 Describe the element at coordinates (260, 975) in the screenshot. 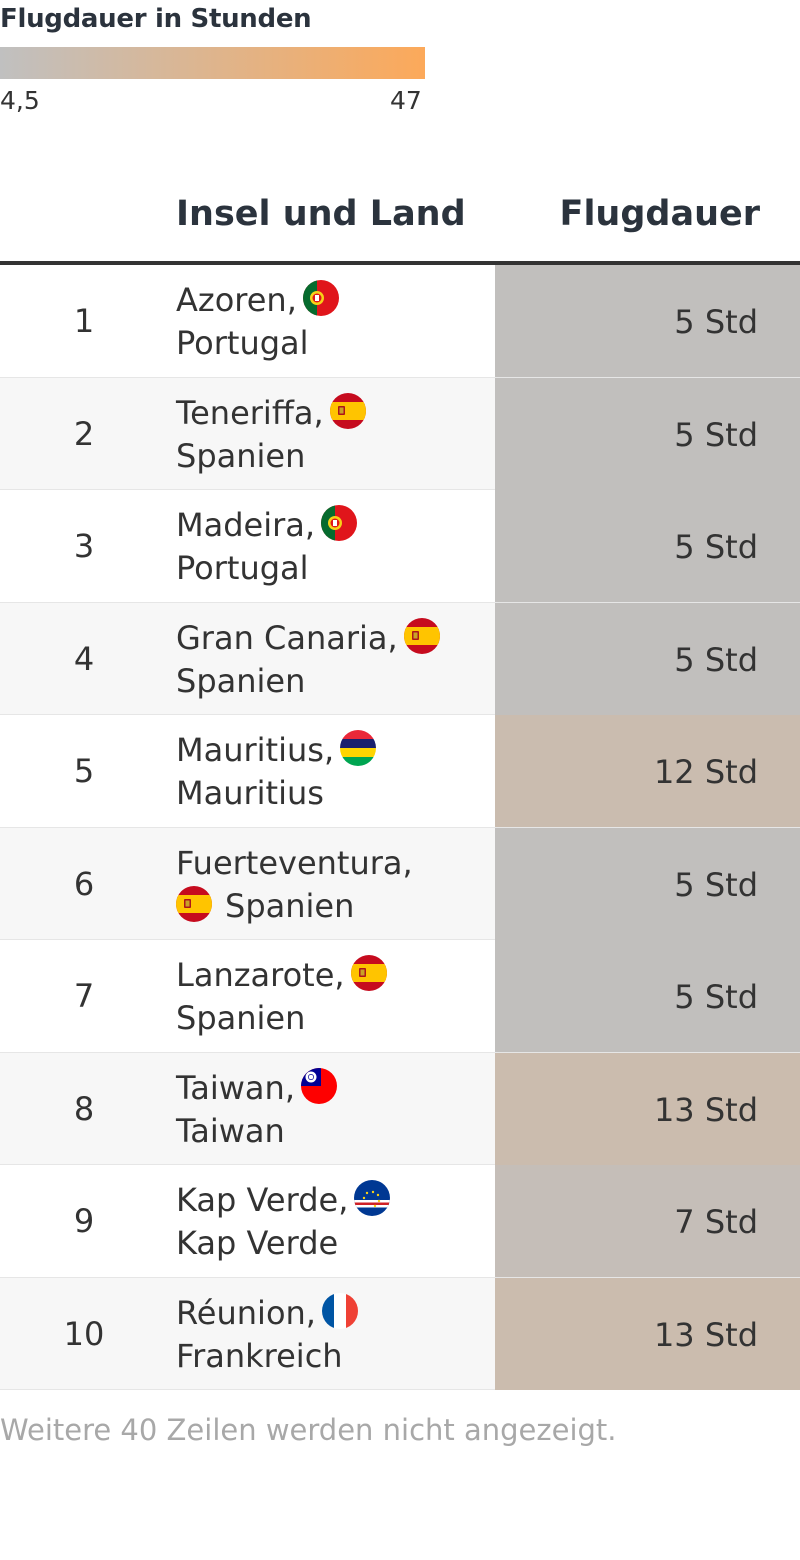

I see `island-name: Lanzarote,` at that location.